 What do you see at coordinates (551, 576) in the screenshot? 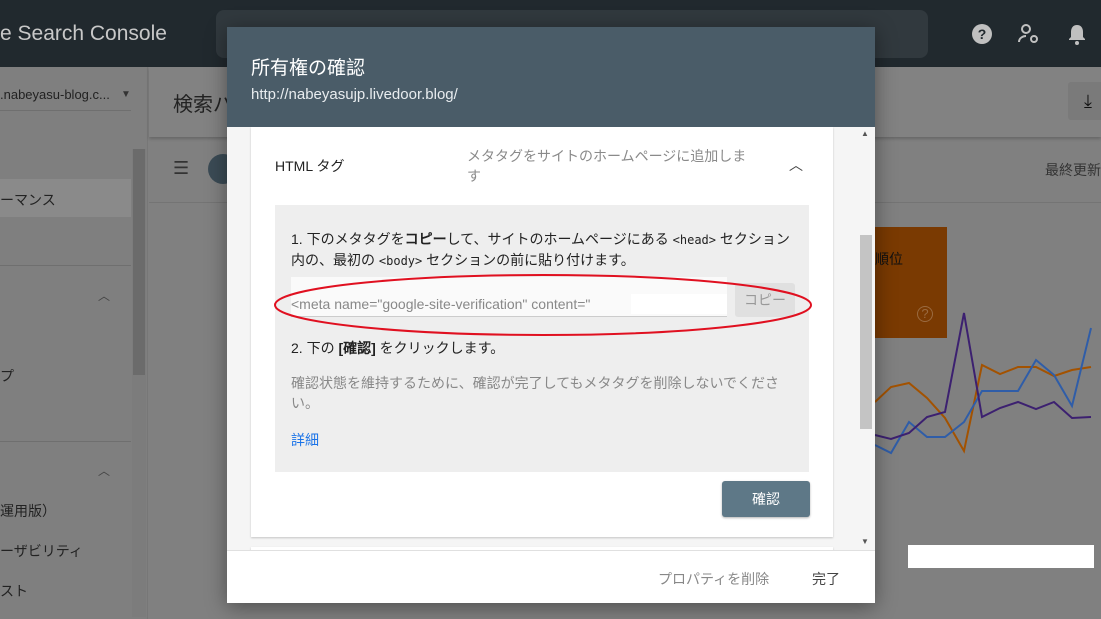
I see `dialog-footer: プロパティを削除 完了` at bounding box center [551, 576].